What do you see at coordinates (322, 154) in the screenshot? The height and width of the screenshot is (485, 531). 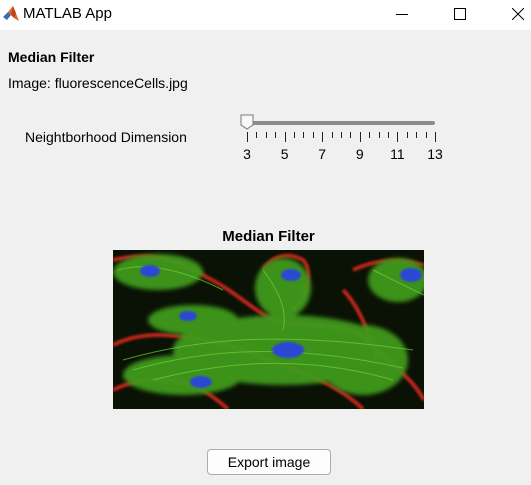 I see `slider-tick-label: 7` at bounding box center [322, 154].